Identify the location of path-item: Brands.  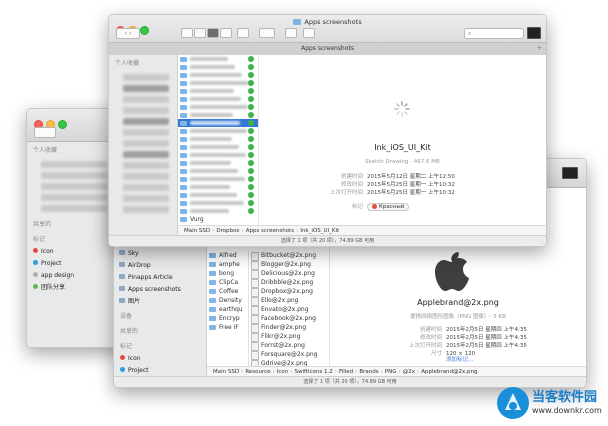
(368, 372).